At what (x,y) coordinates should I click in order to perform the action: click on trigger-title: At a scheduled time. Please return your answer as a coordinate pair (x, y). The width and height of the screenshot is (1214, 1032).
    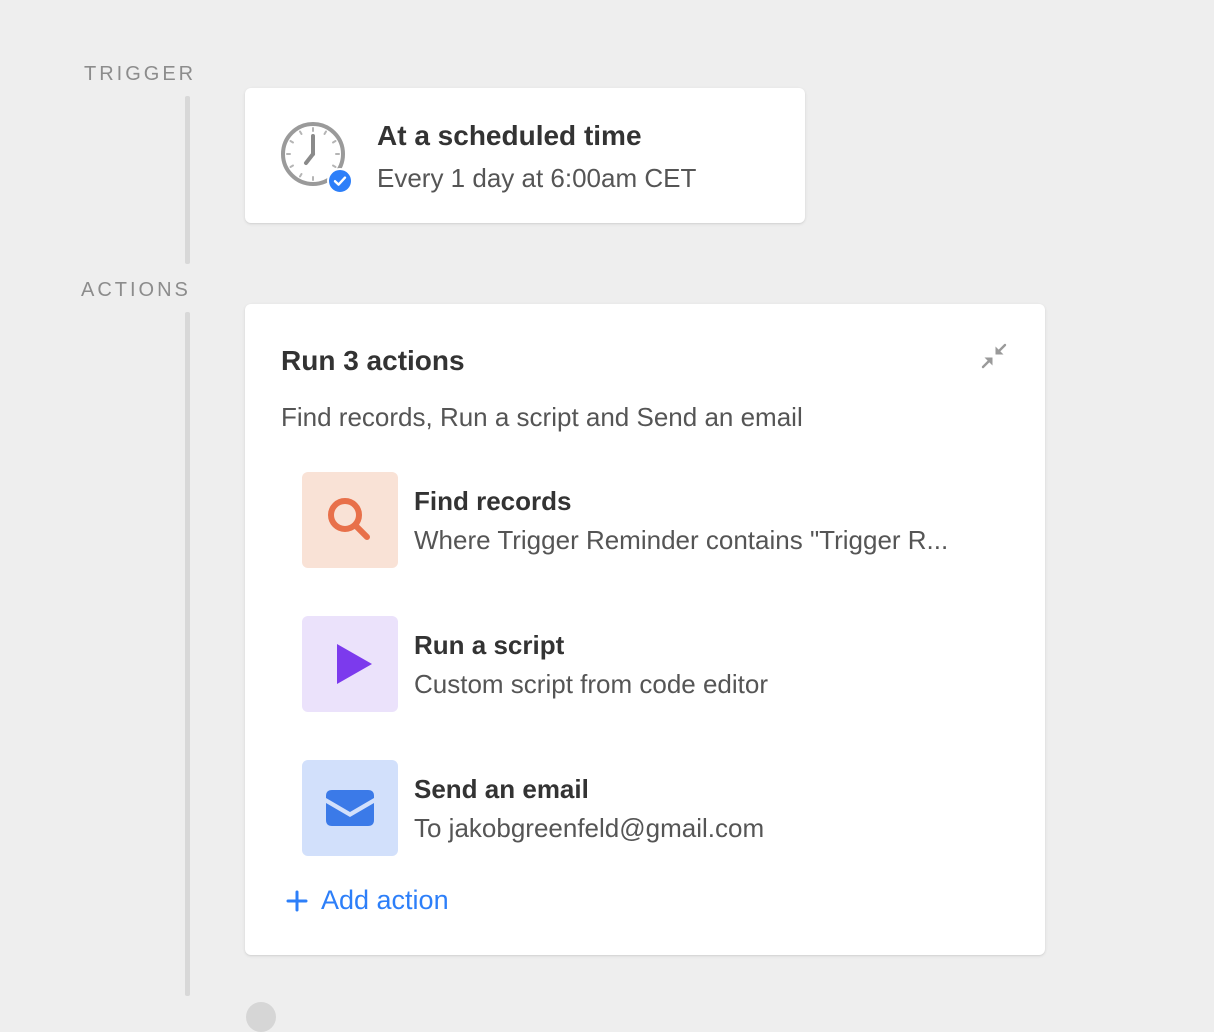
    Looking at the image, I should click on (509, 135).